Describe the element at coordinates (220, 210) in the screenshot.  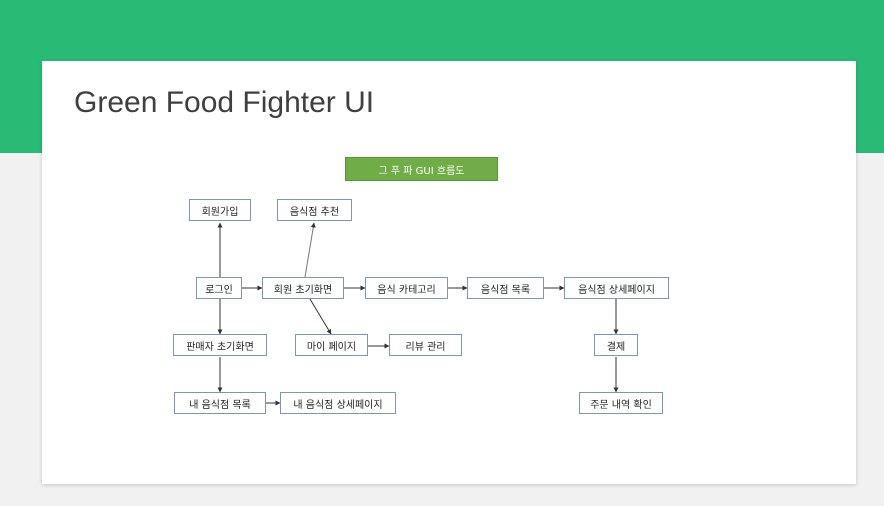
I see `node-signup: 회원가입` at that location.